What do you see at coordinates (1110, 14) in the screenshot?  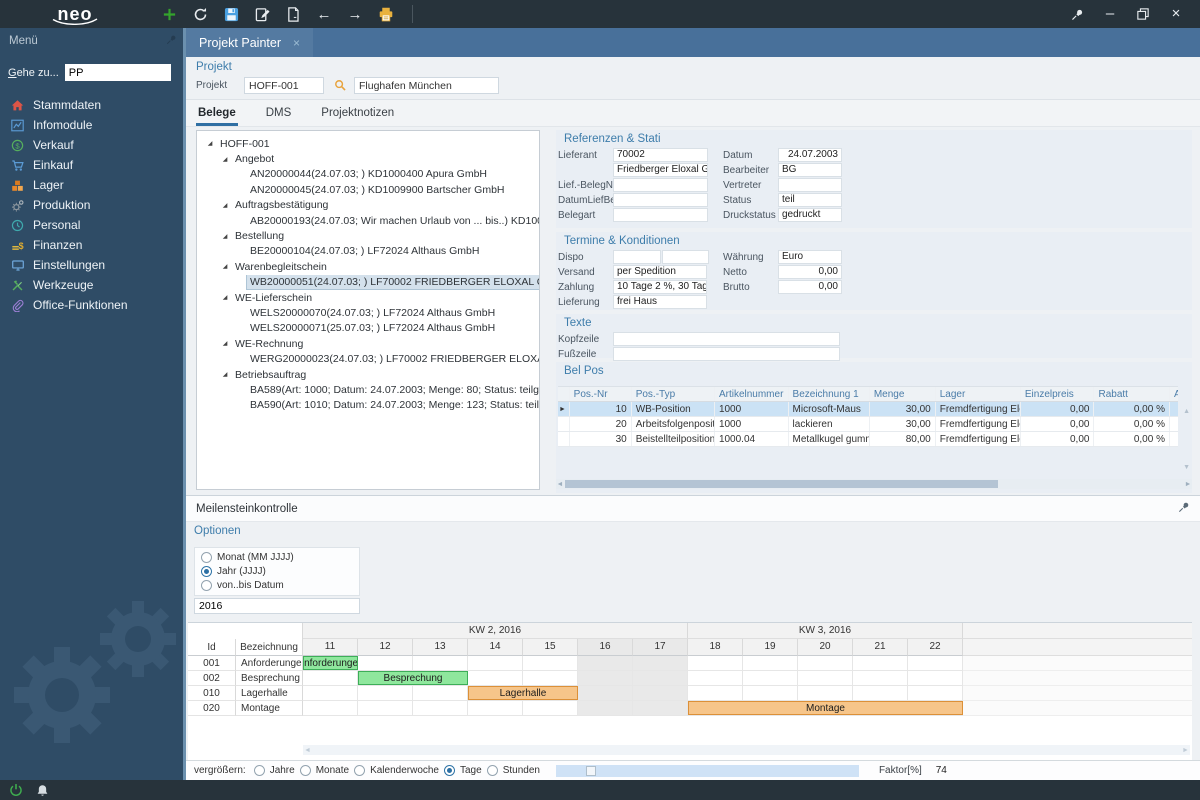 I see `minimize-icon: –` at bounding box center [1110, 14].